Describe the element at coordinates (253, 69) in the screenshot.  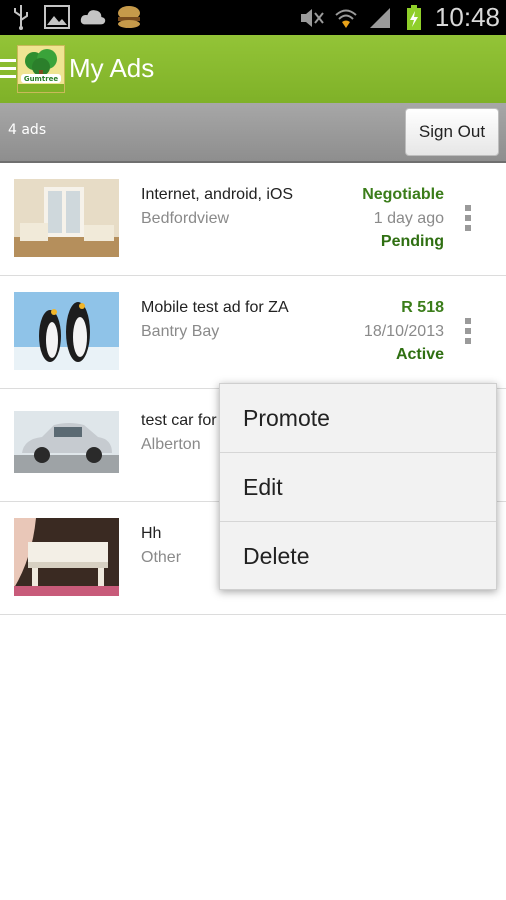
I see `app-bar: Gumtree My Ads` at that location.